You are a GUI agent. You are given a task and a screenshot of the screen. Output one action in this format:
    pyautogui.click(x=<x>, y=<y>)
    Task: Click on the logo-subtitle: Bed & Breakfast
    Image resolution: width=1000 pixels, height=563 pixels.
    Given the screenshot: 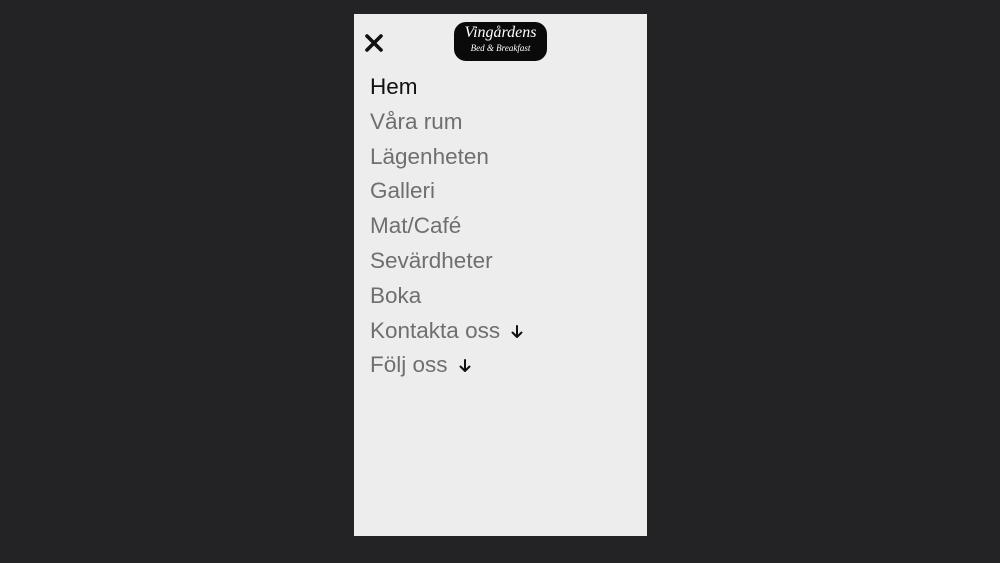 What is the action you would take?
    pyautogui.click(x=500, y=48)
    